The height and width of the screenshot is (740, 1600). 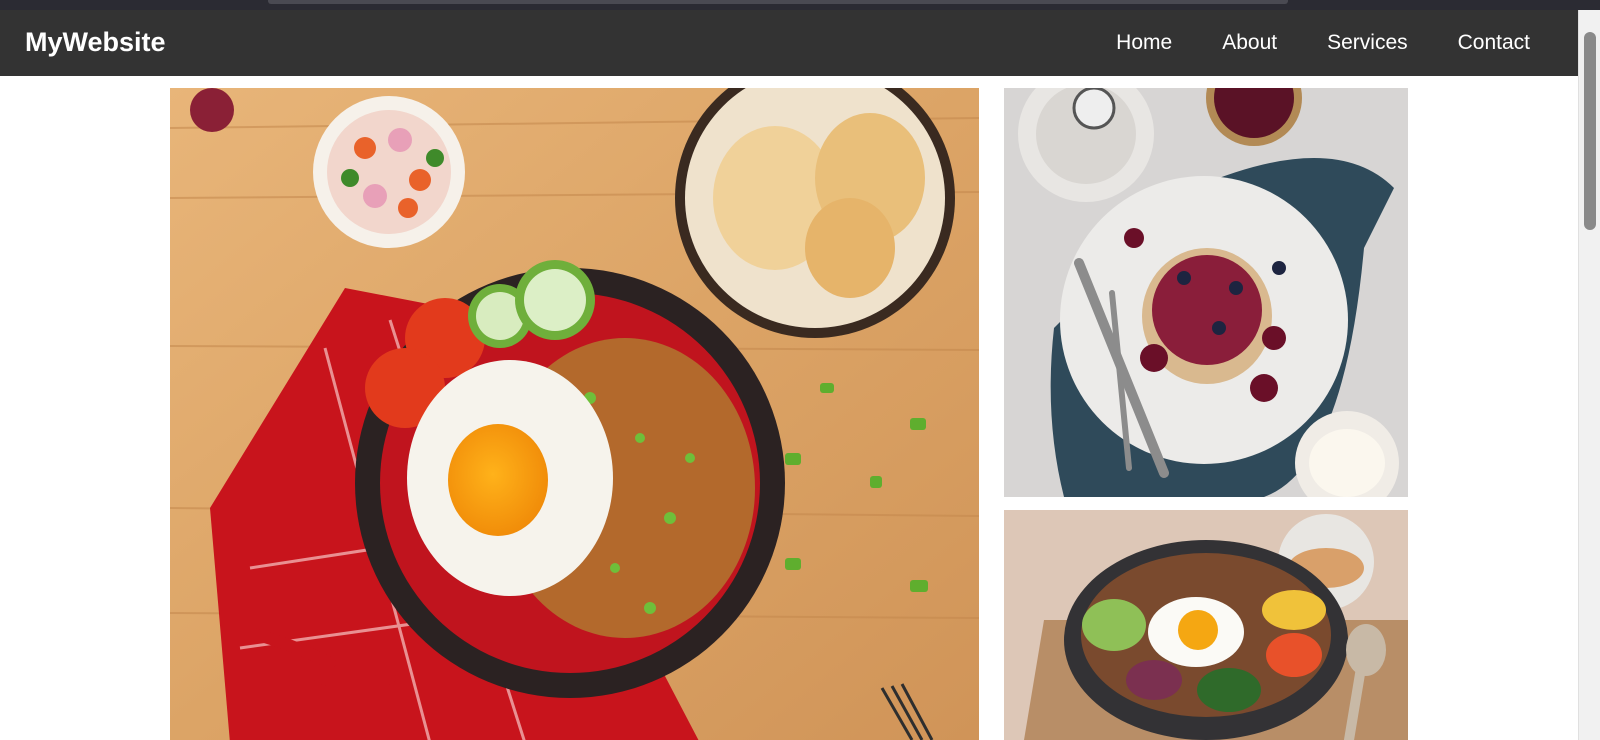 I want to click on gallery-image-bibimbap, so click(x=1206, y=625).